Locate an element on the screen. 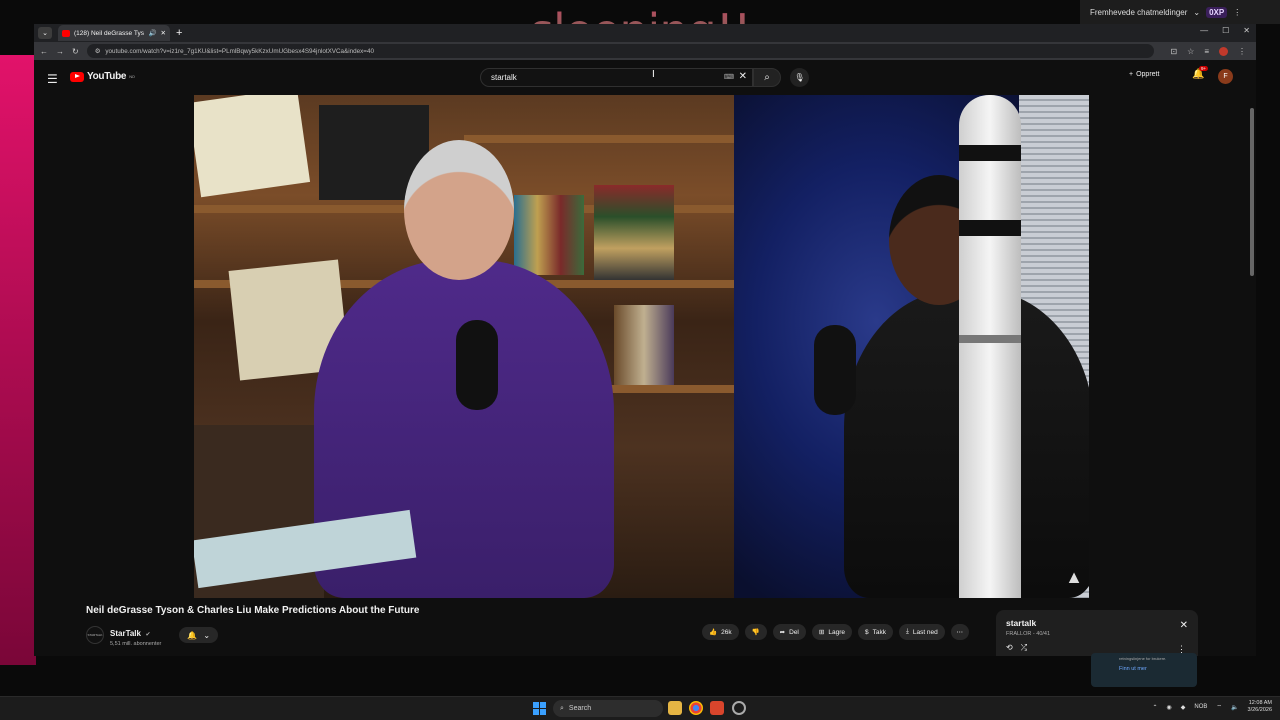 The image size is (1280, 720). thanks-button: $ Takk is located at coordinates (875, 632).